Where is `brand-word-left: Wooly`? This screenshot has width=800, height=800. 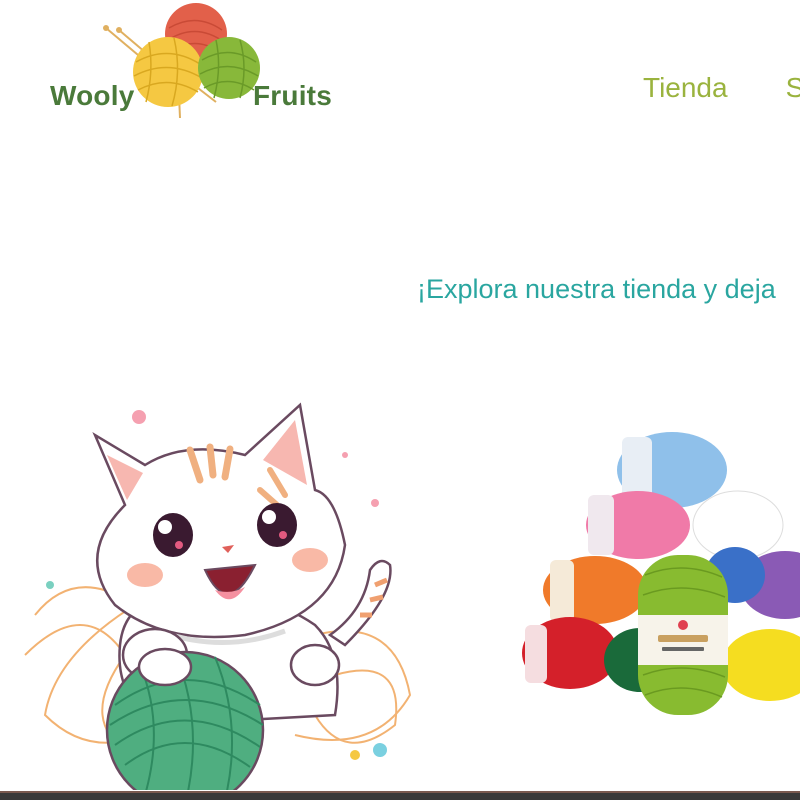
brand-word-left: Wooly is located at coordinates (92, 95).